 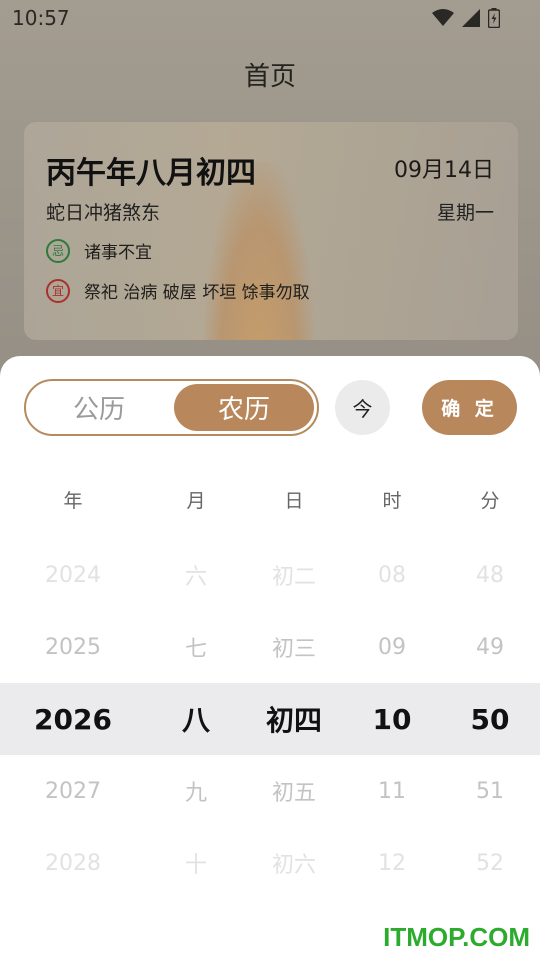 I want to click on status-time: 10:57, so click(x=41, y=18).